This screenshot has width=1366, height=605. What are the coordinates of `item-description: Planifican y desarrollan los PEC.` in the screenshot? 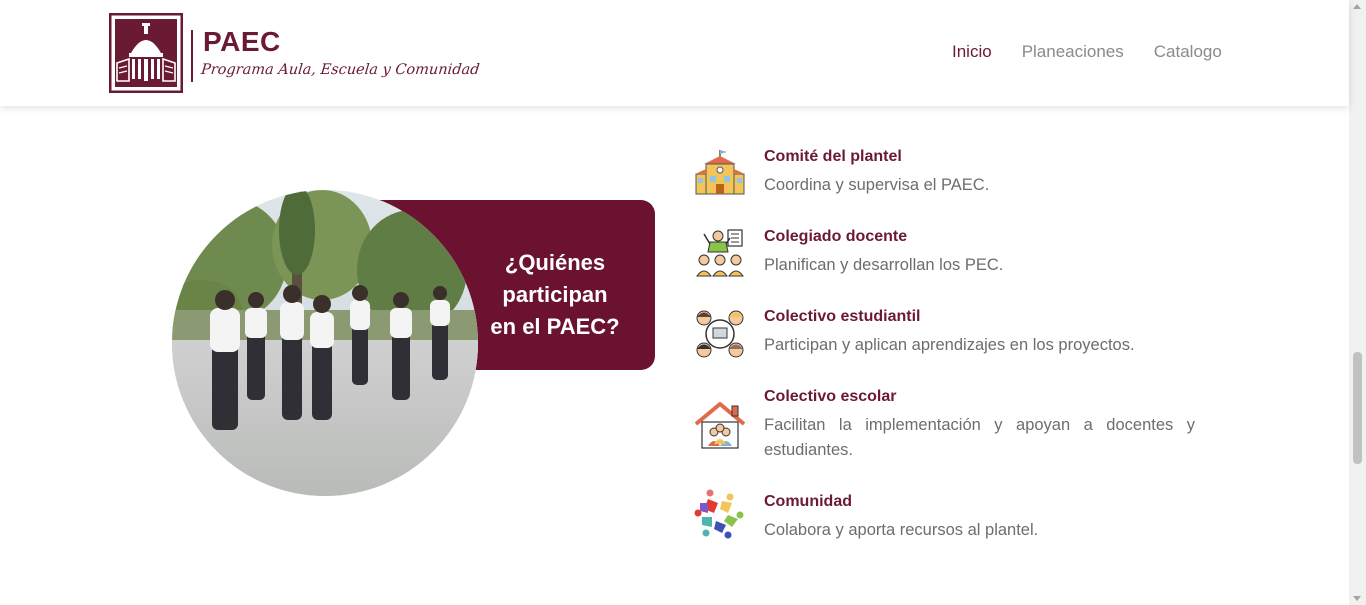 It's located at (884, 265).